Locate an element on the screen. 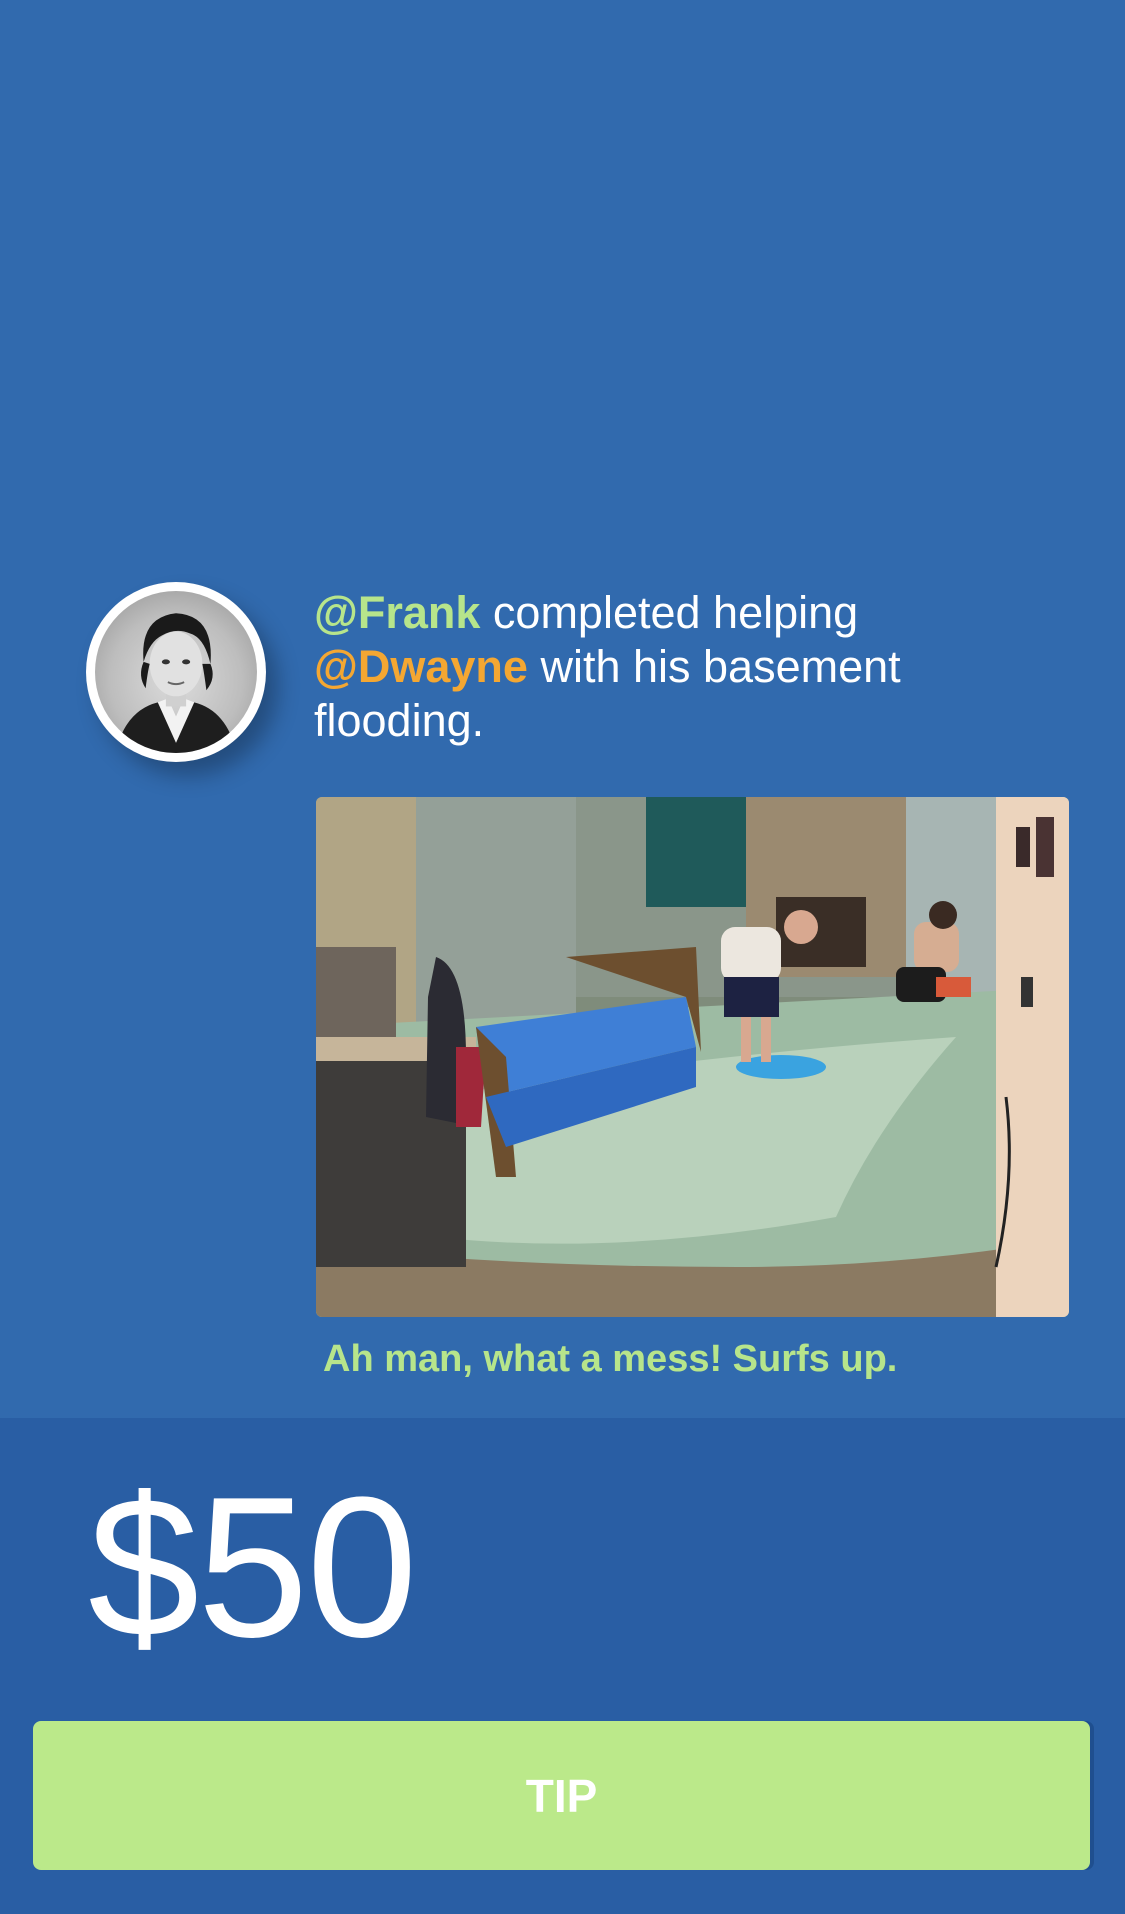 This screenshot has height=1914, width=1125. post-caption: Ah man, what a mess! Surfs up. is located at coordinates (610, 1359).